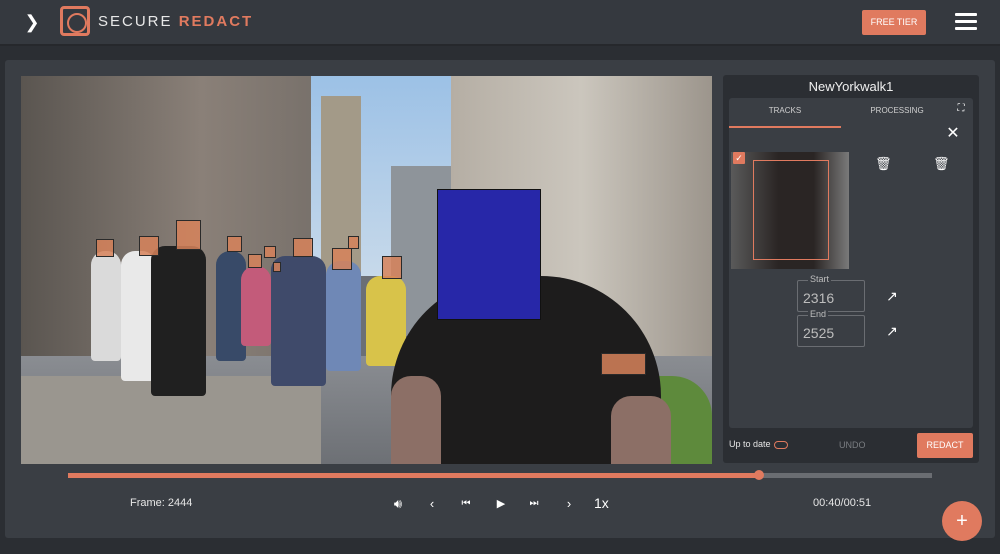 The width and height of the screenshot is (1000, 554). Describe the element at coordinates (75, 21) in the screenshot. I see `logo-mark` at that location.